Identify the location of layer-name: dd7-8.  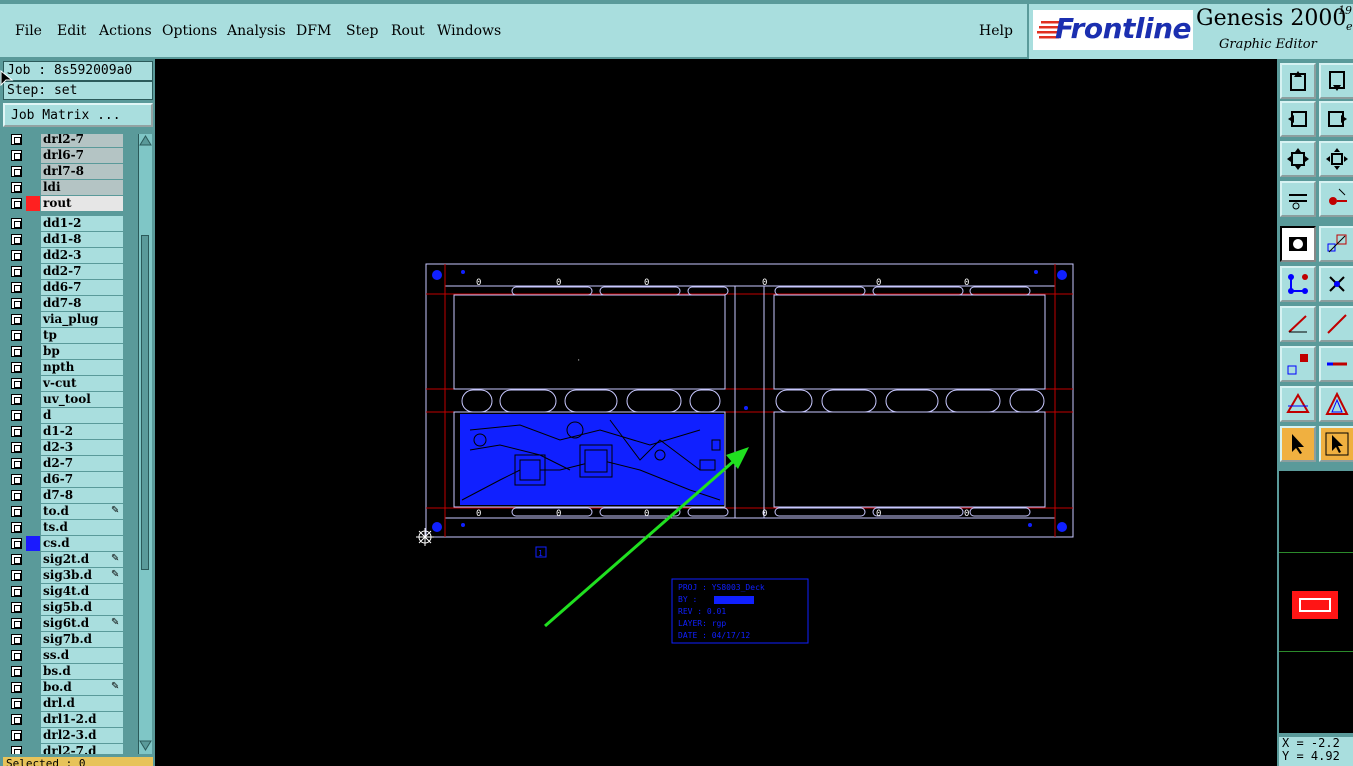
(82, 303).